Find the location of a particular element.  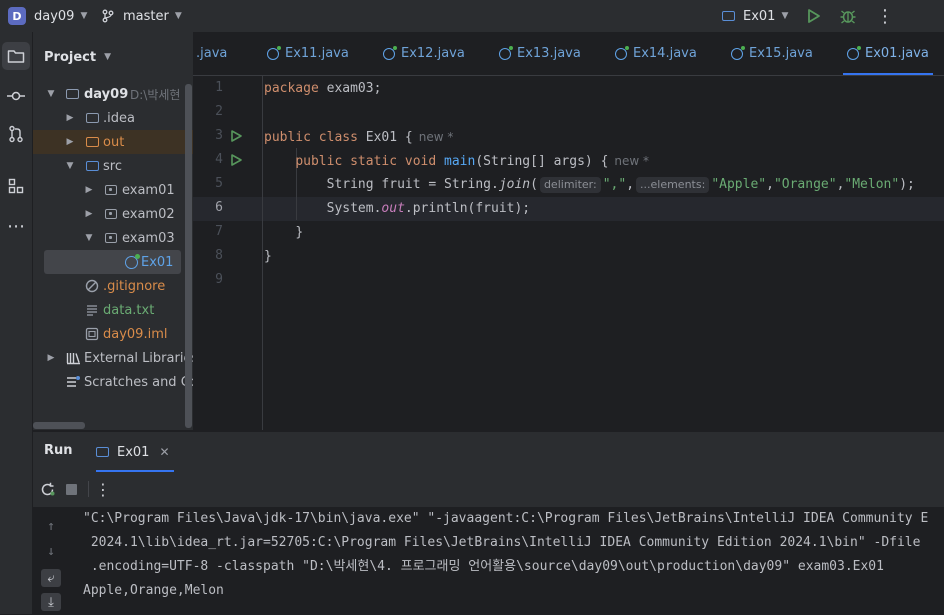

run-button is located at coordinates (814, 16).